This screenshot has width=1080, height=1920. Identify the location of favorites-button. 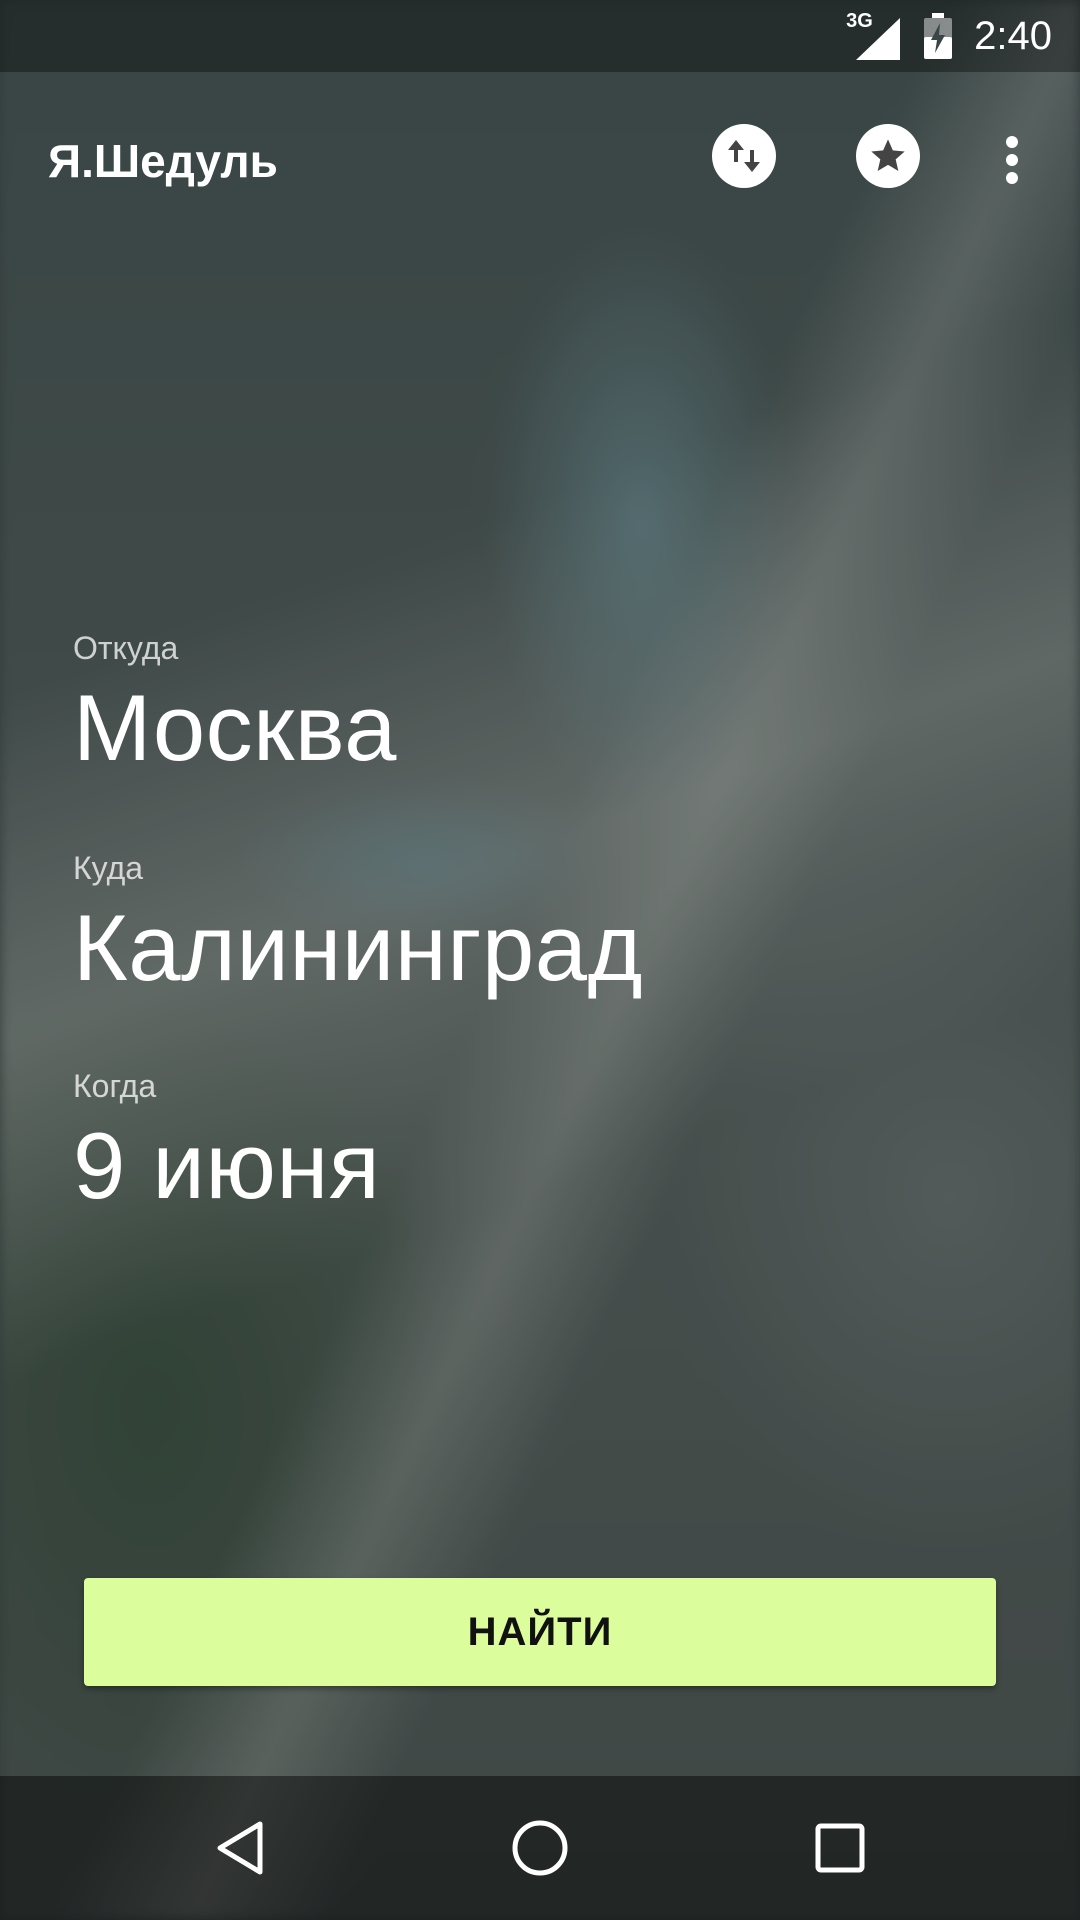
(888, 156).